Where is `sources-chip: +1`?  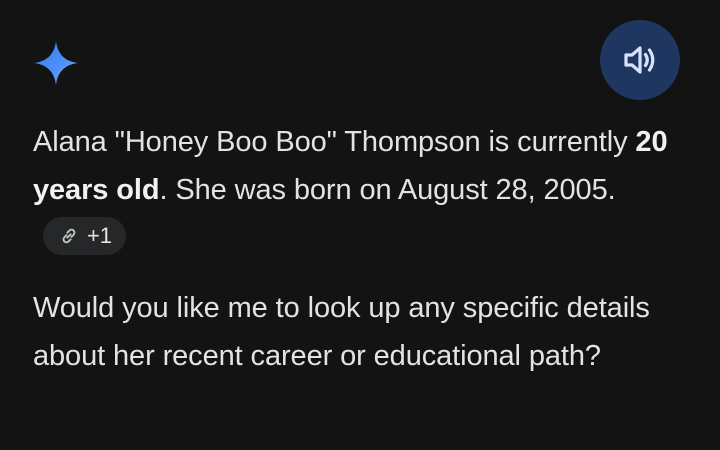 sources-chip: +1 is located at coordinates (84, 236).